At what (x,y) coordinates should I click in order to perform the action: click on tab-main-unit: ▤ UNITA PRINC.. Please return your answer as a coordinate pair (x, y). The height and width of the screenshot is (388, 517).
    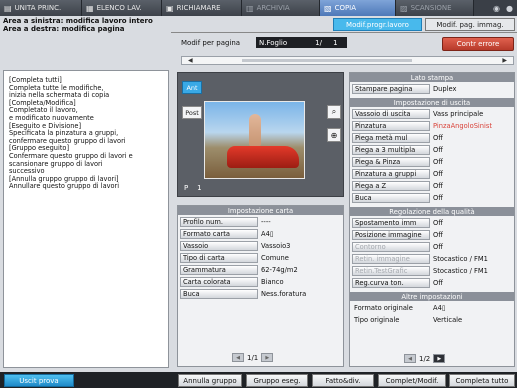
    Looking at the image, I should click on (41, 8).